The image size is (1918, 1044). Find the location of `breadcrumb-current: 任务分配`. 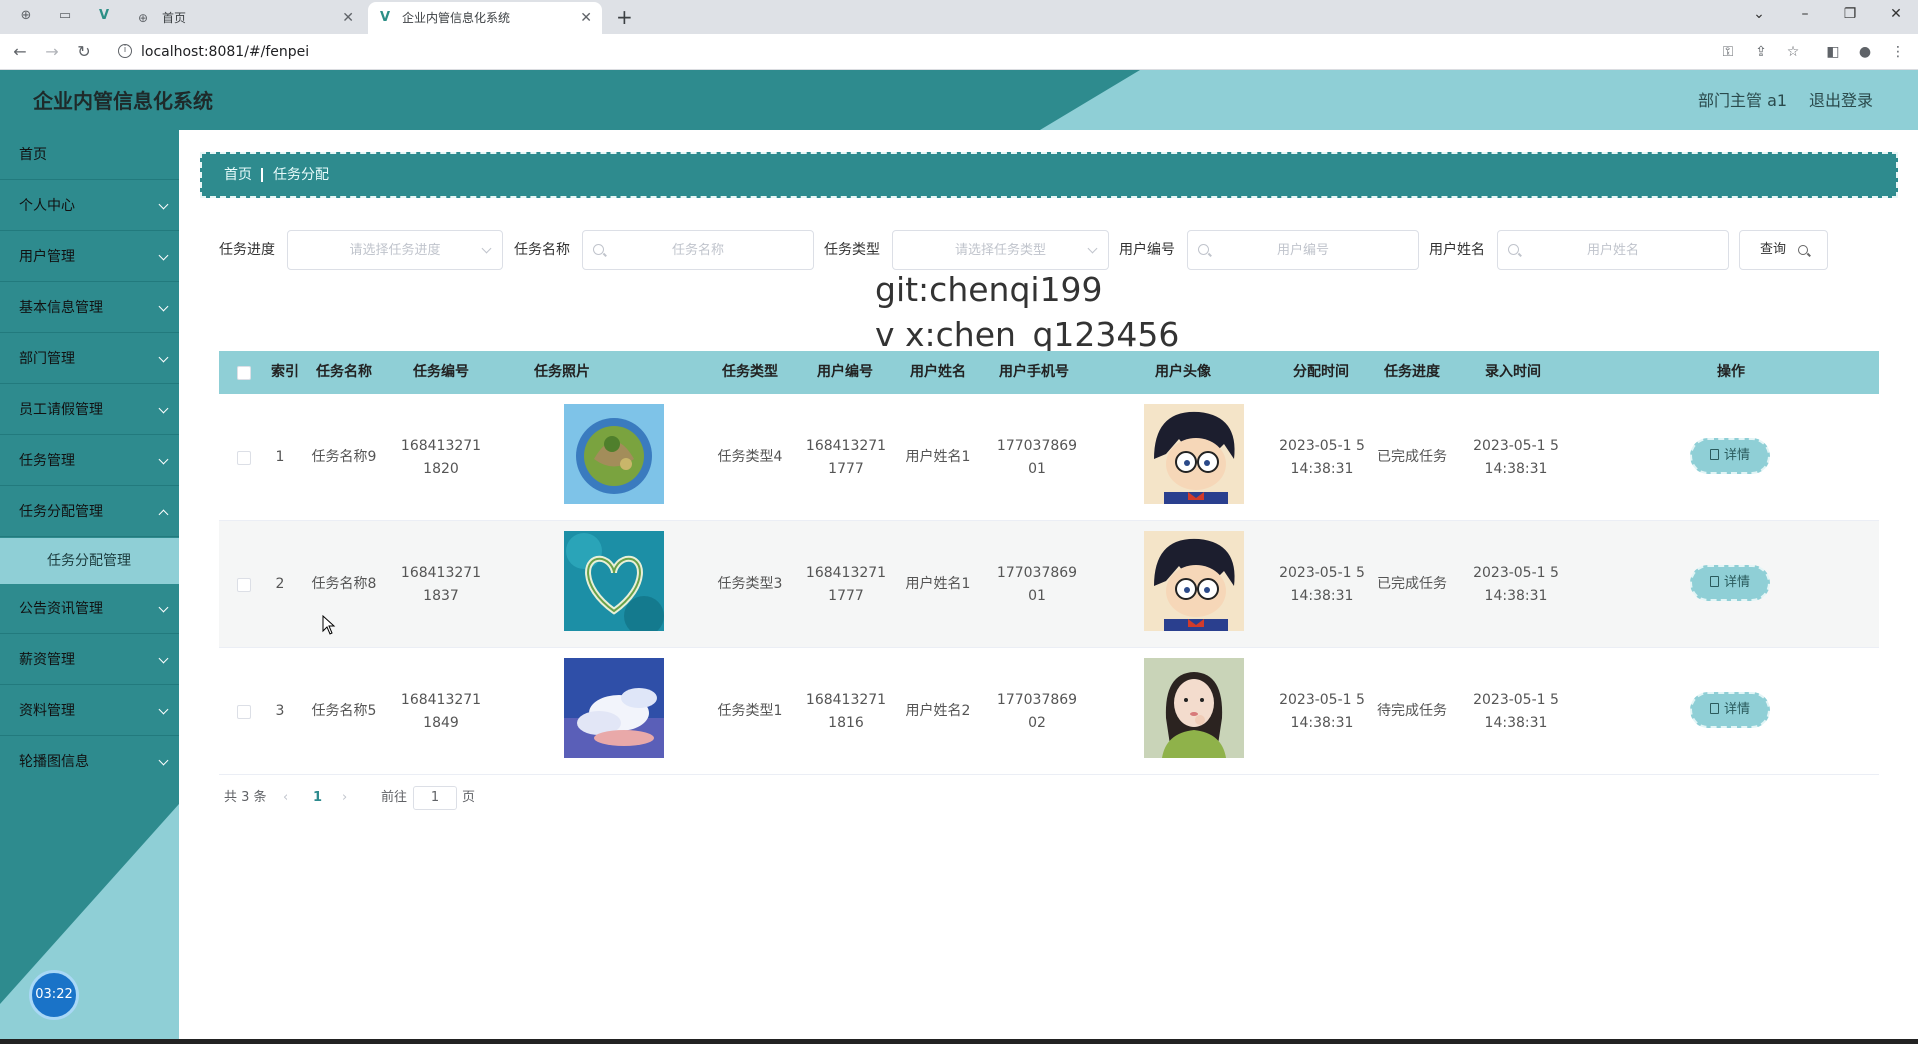

breadcrumb-current: 任务分配 is located at coordinates (301, 175).